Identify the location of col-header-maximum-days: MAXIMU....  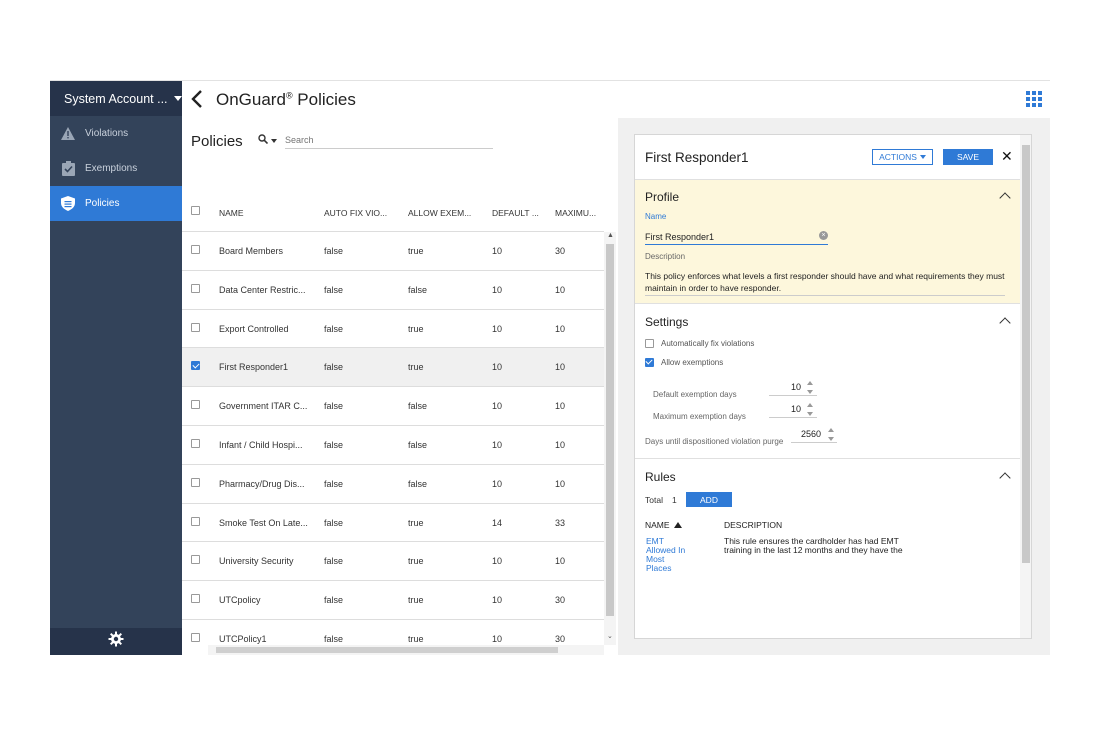
(578, 213).